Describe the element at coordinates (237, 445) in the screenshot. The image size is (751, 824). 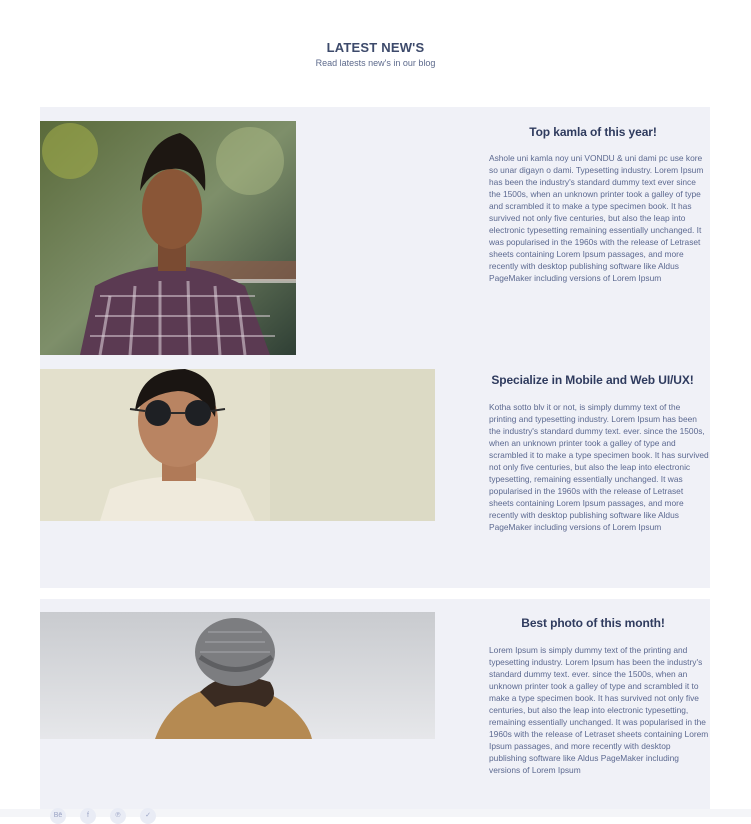
I see `article-photo-sunglasses` at that location.